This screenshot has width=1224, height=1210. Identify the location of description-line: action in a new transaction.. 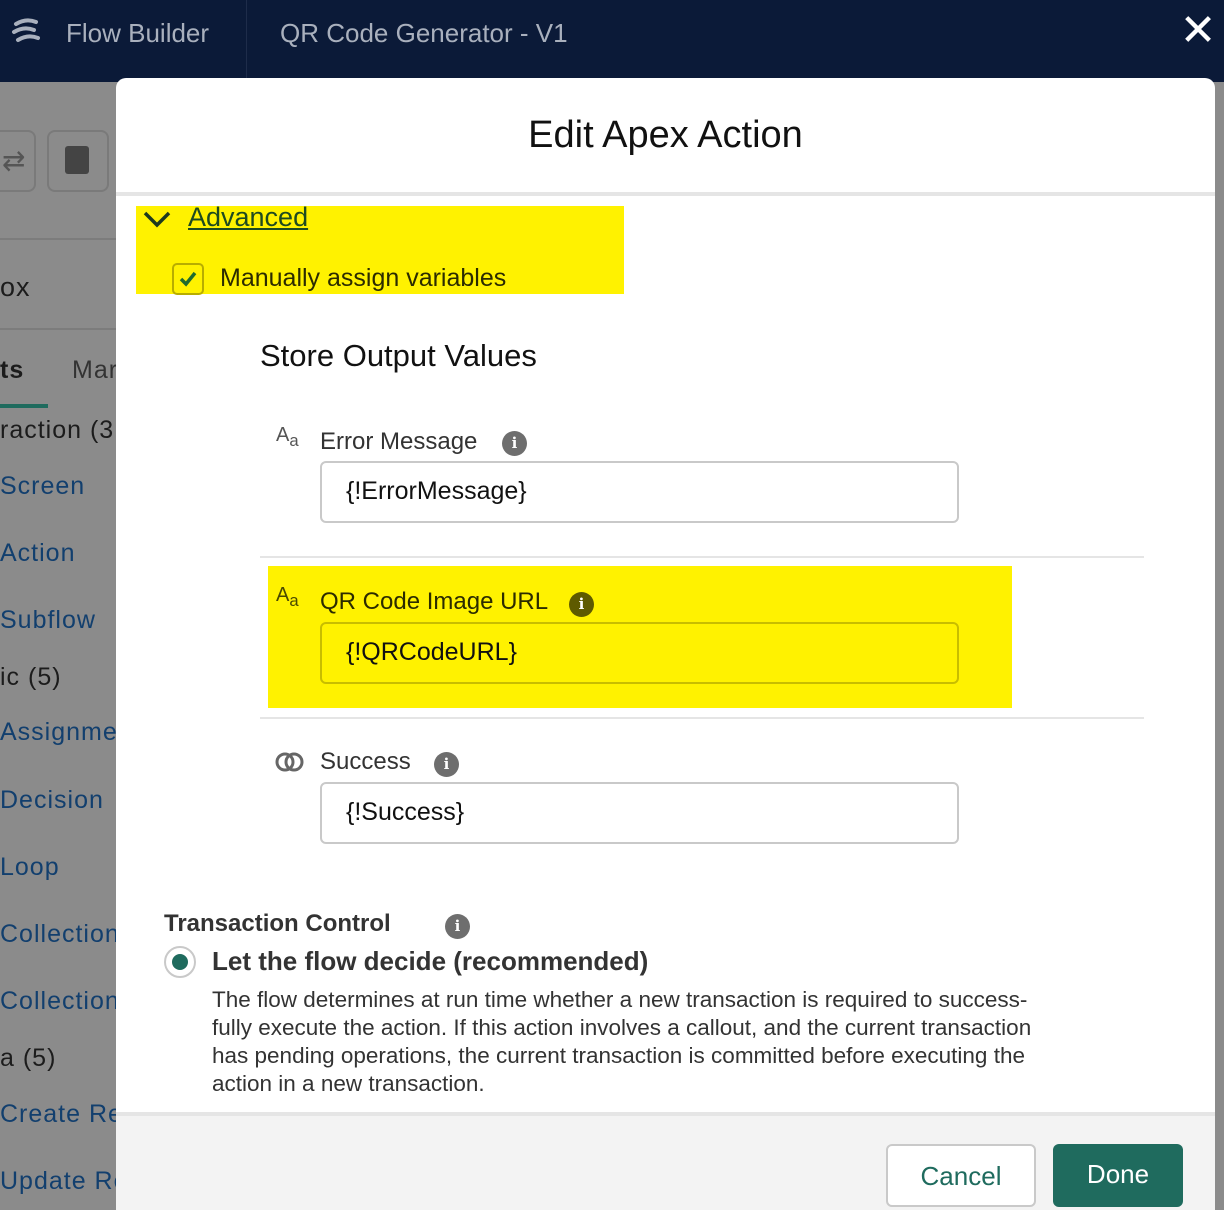
(348, 1083).